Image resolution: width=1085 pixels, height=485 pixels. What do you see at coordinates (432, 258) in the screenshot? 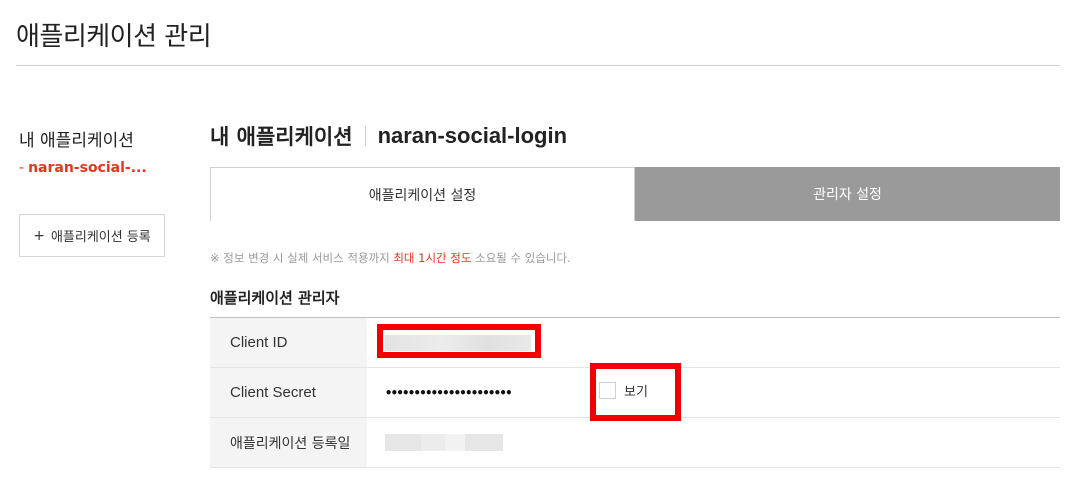
I see `notice-highlight: 최대 1시간 정도` at bounding box center [432, 258].